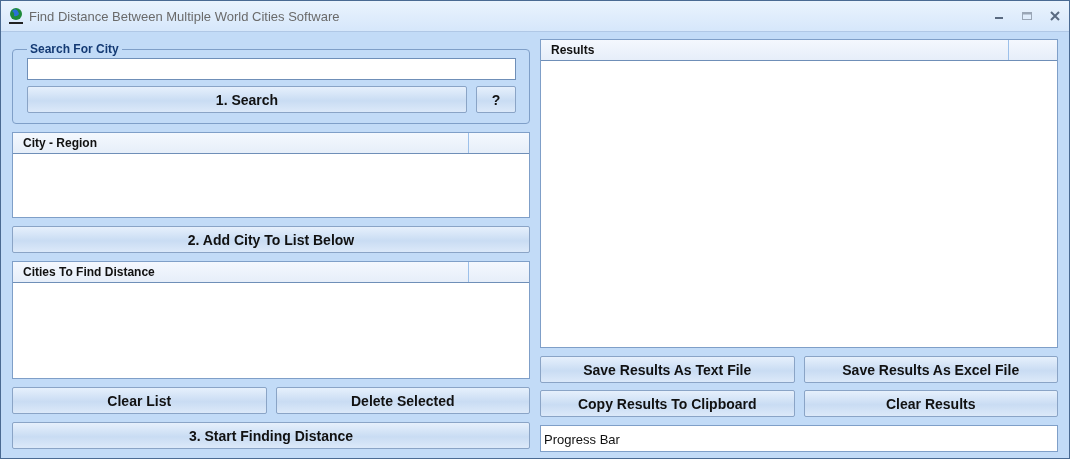  What do you see at coordinates (74, 49) in the screenshot?
I see `group-legend: Search For City` at bounding box center [74, 49].